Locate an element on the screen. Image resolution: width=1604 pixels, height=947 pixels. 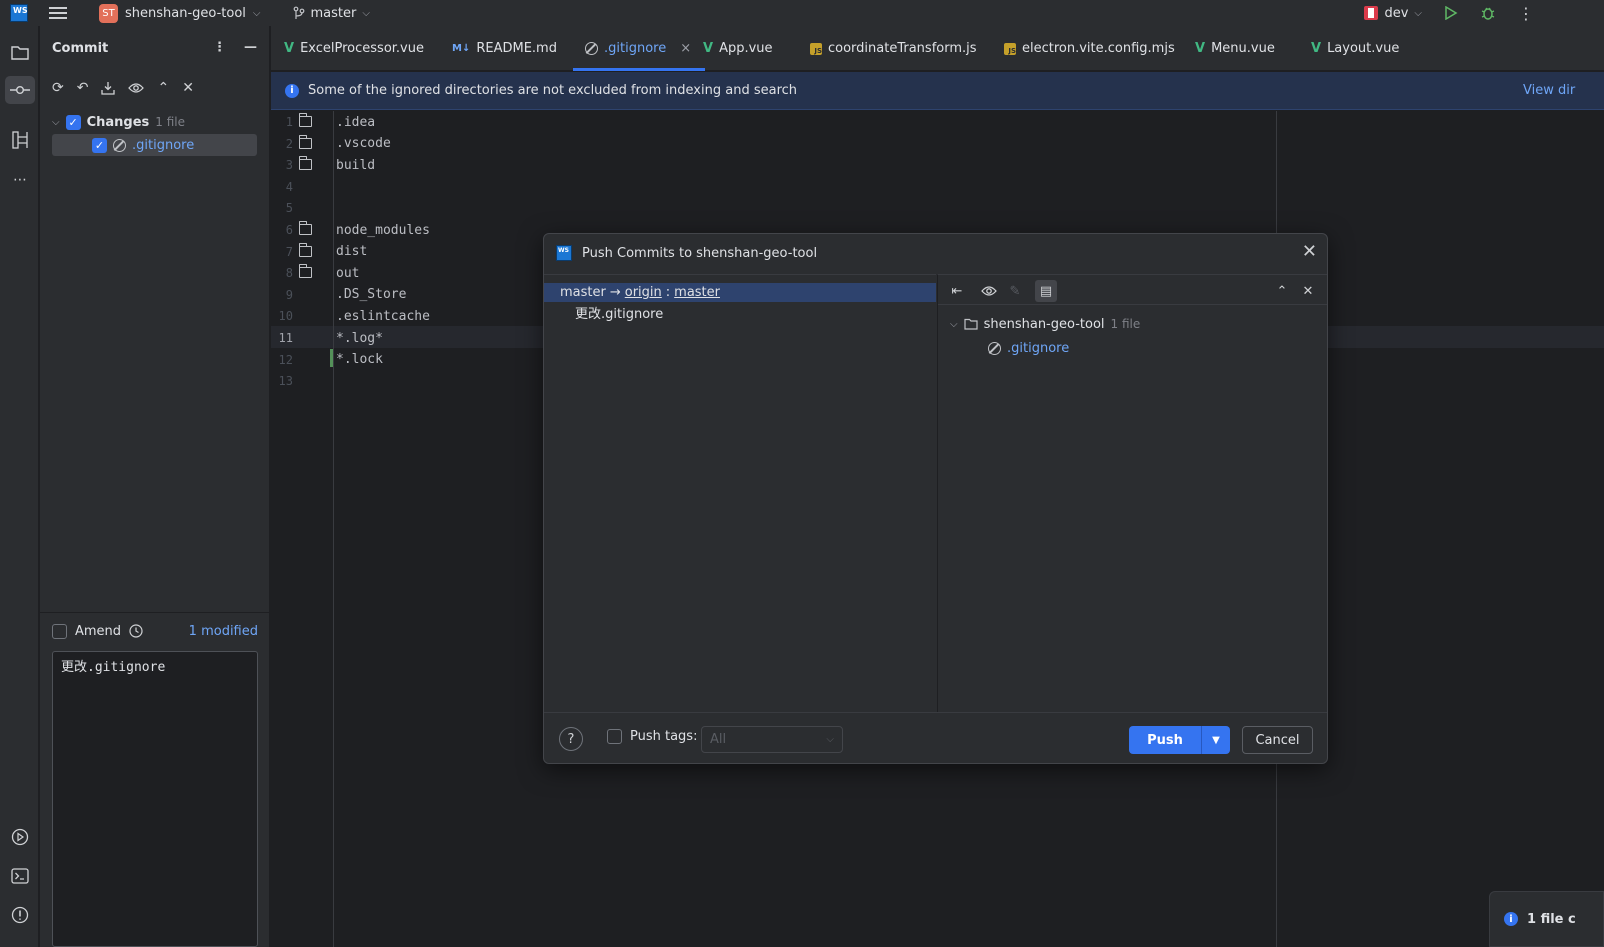
changed-file-name: .gitignore is located at coordinates (1038, 348).